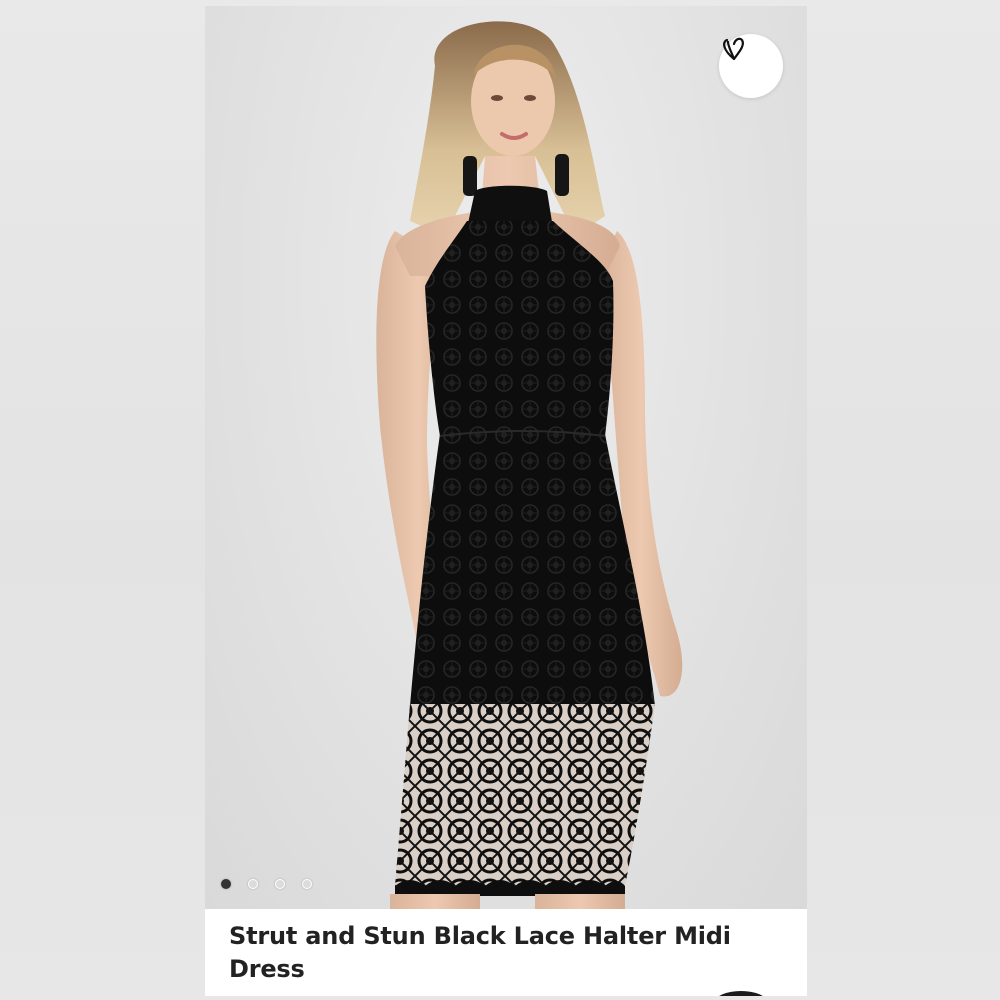 The width and height of the screenshot is (1000, 1000). Describe the element at coordinates (733, 49) in the screenshot. I see `heart-icon` at that location.